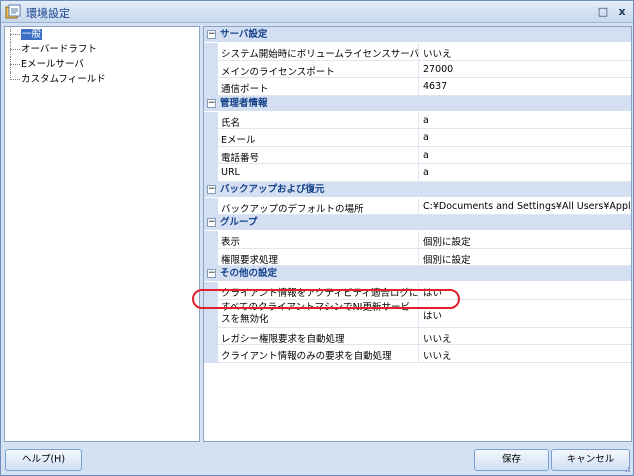 The width and height of the screenshot is (634, 476). What do you see at coordinates (511, 460) in the screenshot?
I see `save-button: 保存` at bounding box center [511, 460].